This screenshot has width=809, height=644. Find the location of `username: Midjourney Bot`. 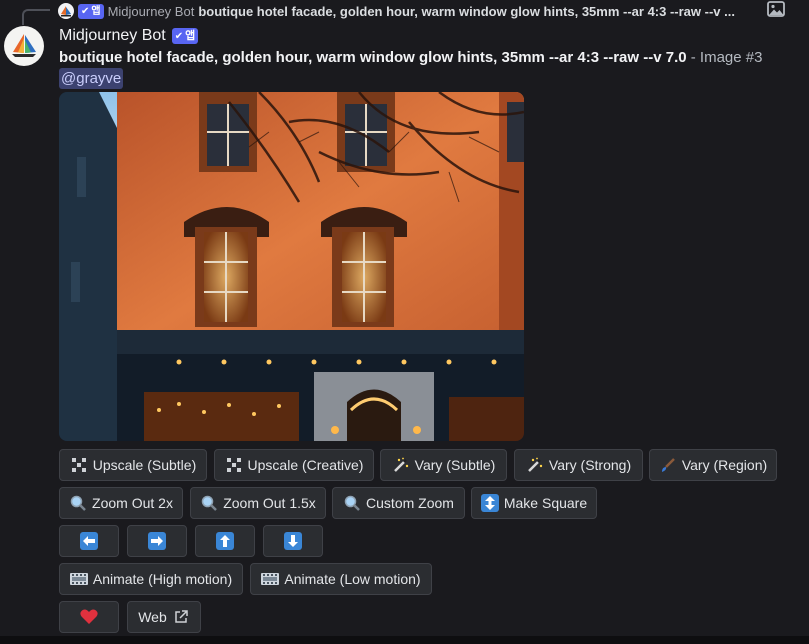

username: Midjourney Bot is located at coordinates (112, 36).